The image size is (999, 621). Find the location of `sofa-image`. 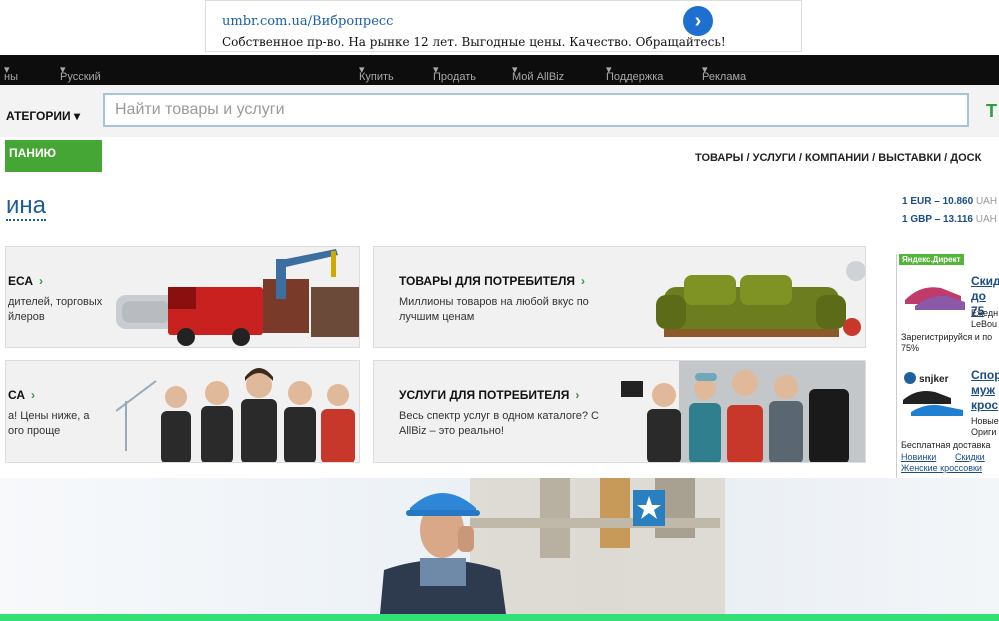

sofa-image is located at coordinates (760, 299).